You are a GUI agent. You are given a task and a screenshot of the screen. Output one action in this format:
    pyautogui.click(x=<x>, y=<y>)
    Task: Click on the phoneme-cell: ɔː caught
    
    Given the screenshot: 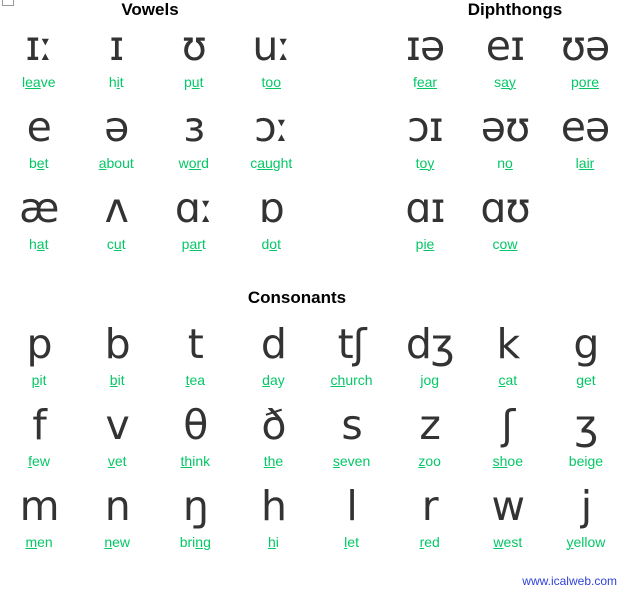 What is the action you would take?
    pyautogui.click(x=272, y=145)
    